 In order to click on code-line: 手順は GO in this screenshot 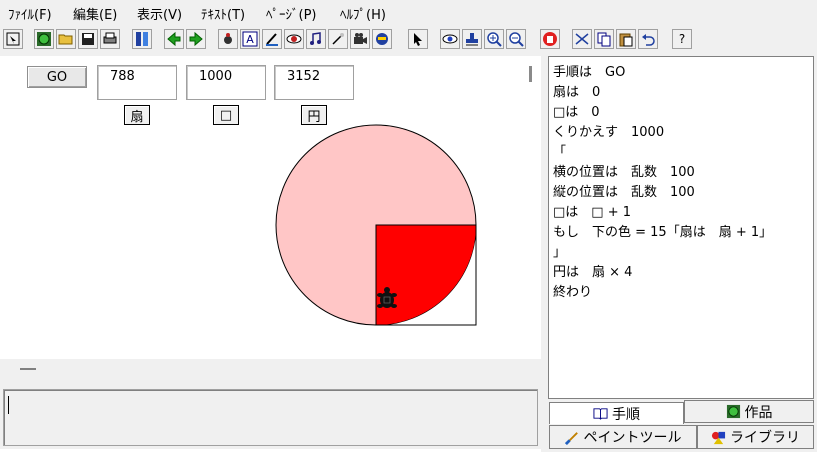, I will do `click(589, 72)`.